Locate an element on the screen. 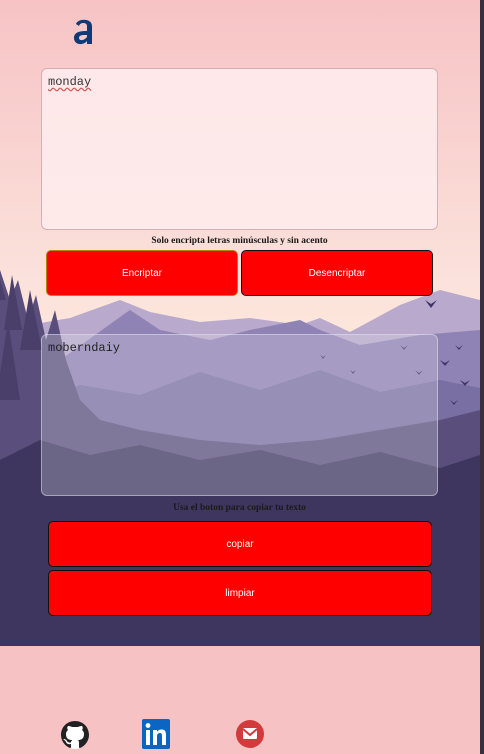  alura-logo-icon is located at coordinates (83, 32).